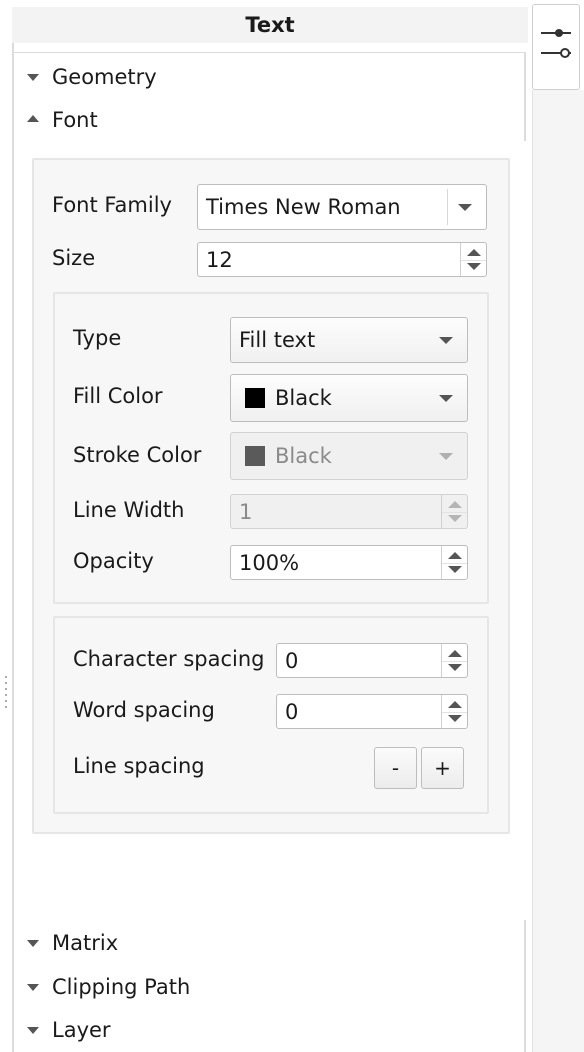  I want to click on opacity-stepper, so click(454, 562).